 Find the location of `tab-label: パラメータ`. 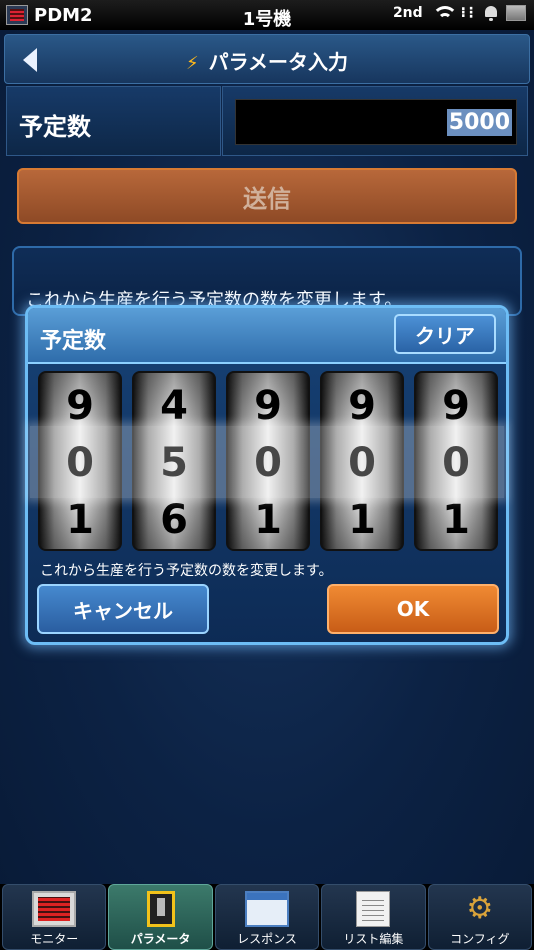

tab-label: パラメータ is located at coordinates (160, 939).